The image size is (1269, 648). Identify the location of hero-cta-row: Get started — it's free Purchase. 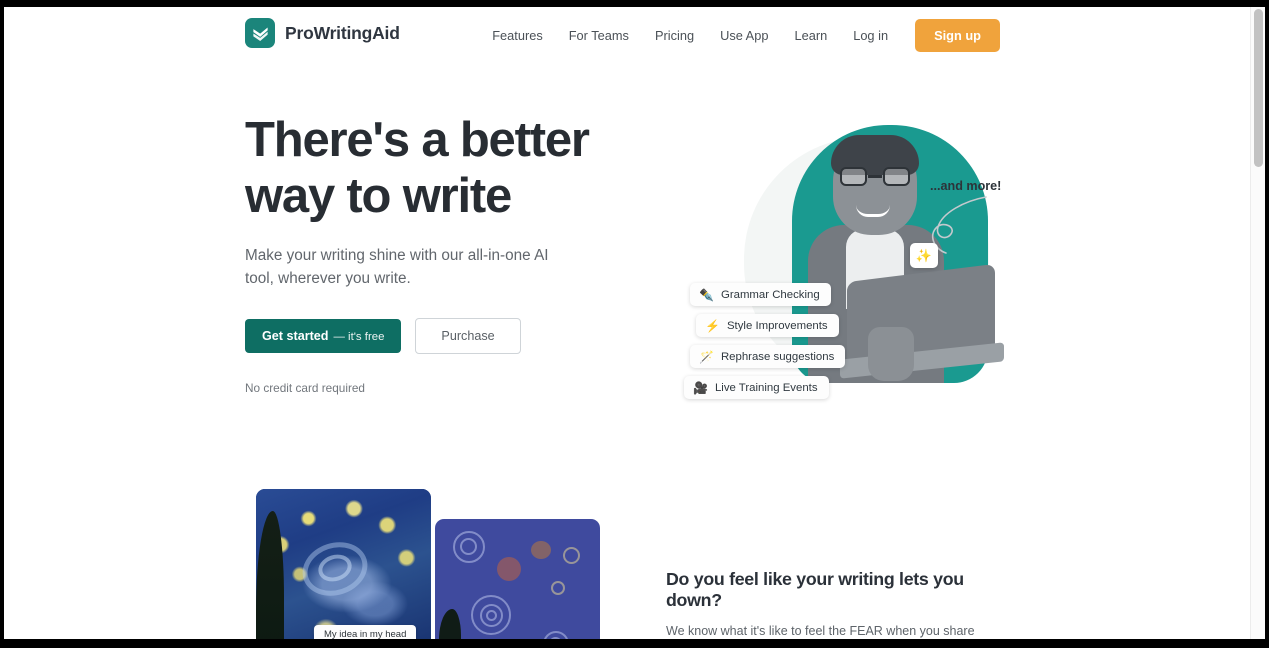
(445, 336).